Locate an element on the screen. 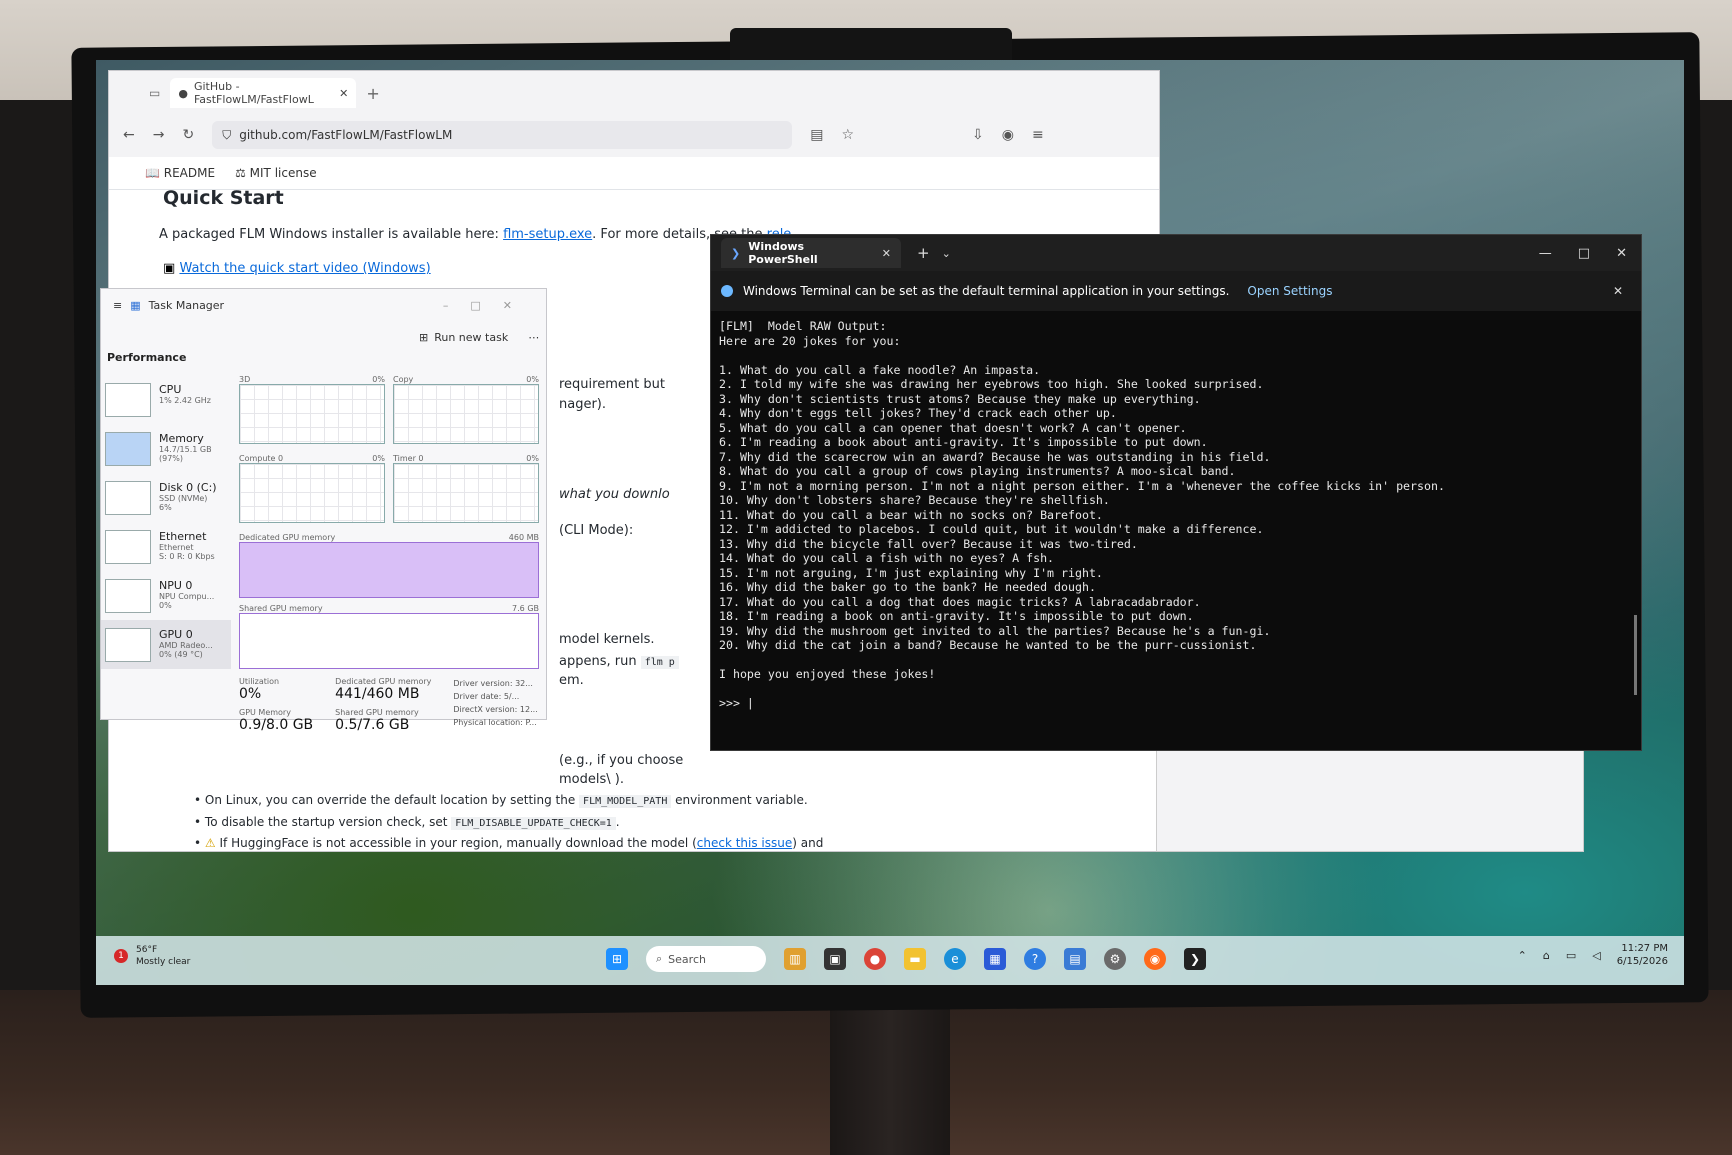 The image size is (1732, 1155). file-explorer-icon: ▬ is located at coordinates (915, 959).